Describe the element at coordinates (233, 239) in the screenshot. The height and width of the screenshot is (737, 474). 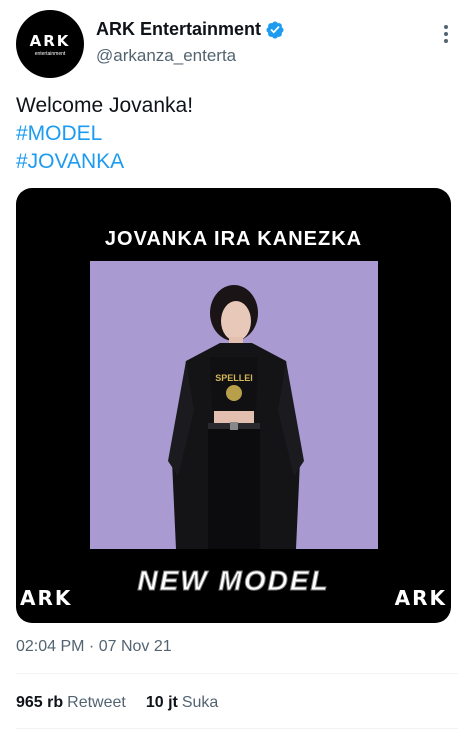
I see `poster-title: JOVANKA IRA KANEZKA` at that location.